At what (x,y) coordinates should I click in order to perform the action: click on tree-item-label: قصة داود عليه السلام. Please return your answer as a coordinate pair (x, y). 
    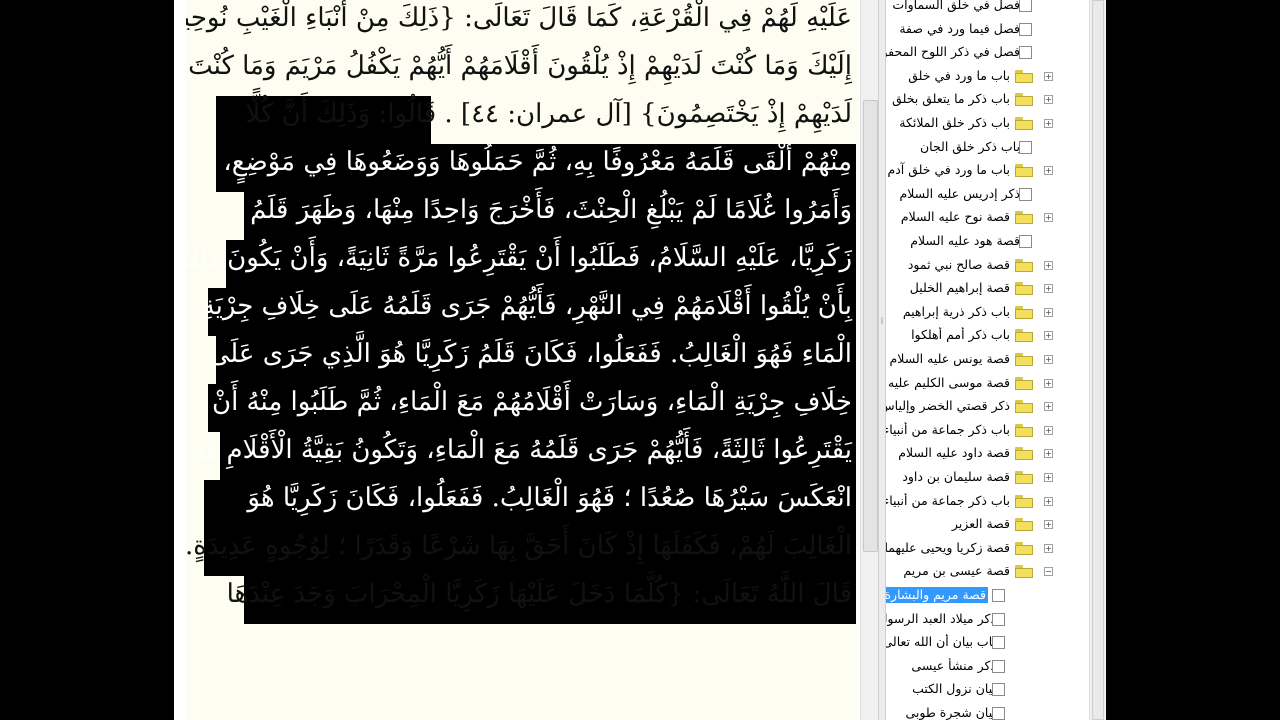
    Looking at the image, I should click on (948, 453).